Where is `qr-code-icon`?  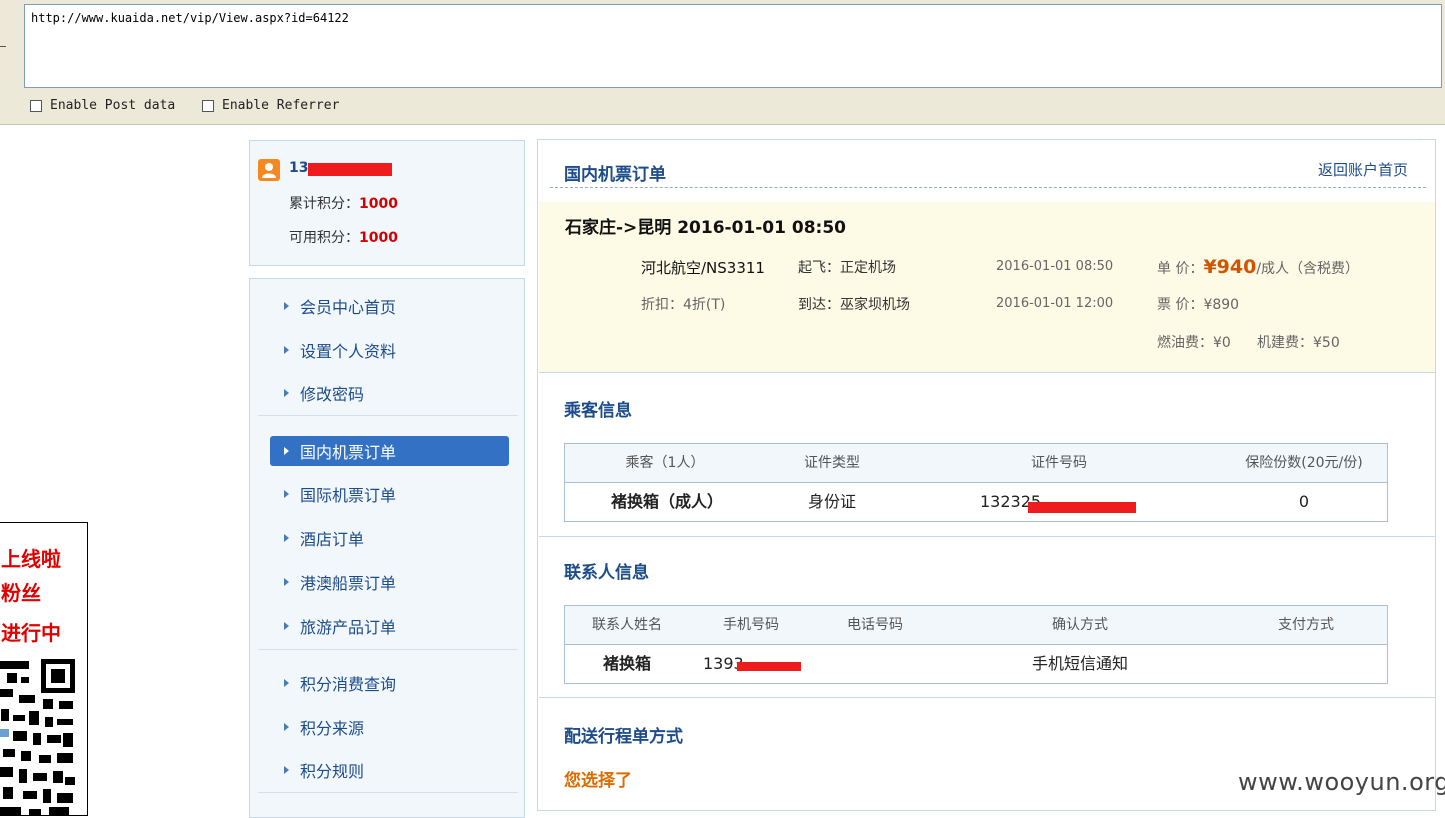
qr-code-icon is located at coordinates (37, 737).